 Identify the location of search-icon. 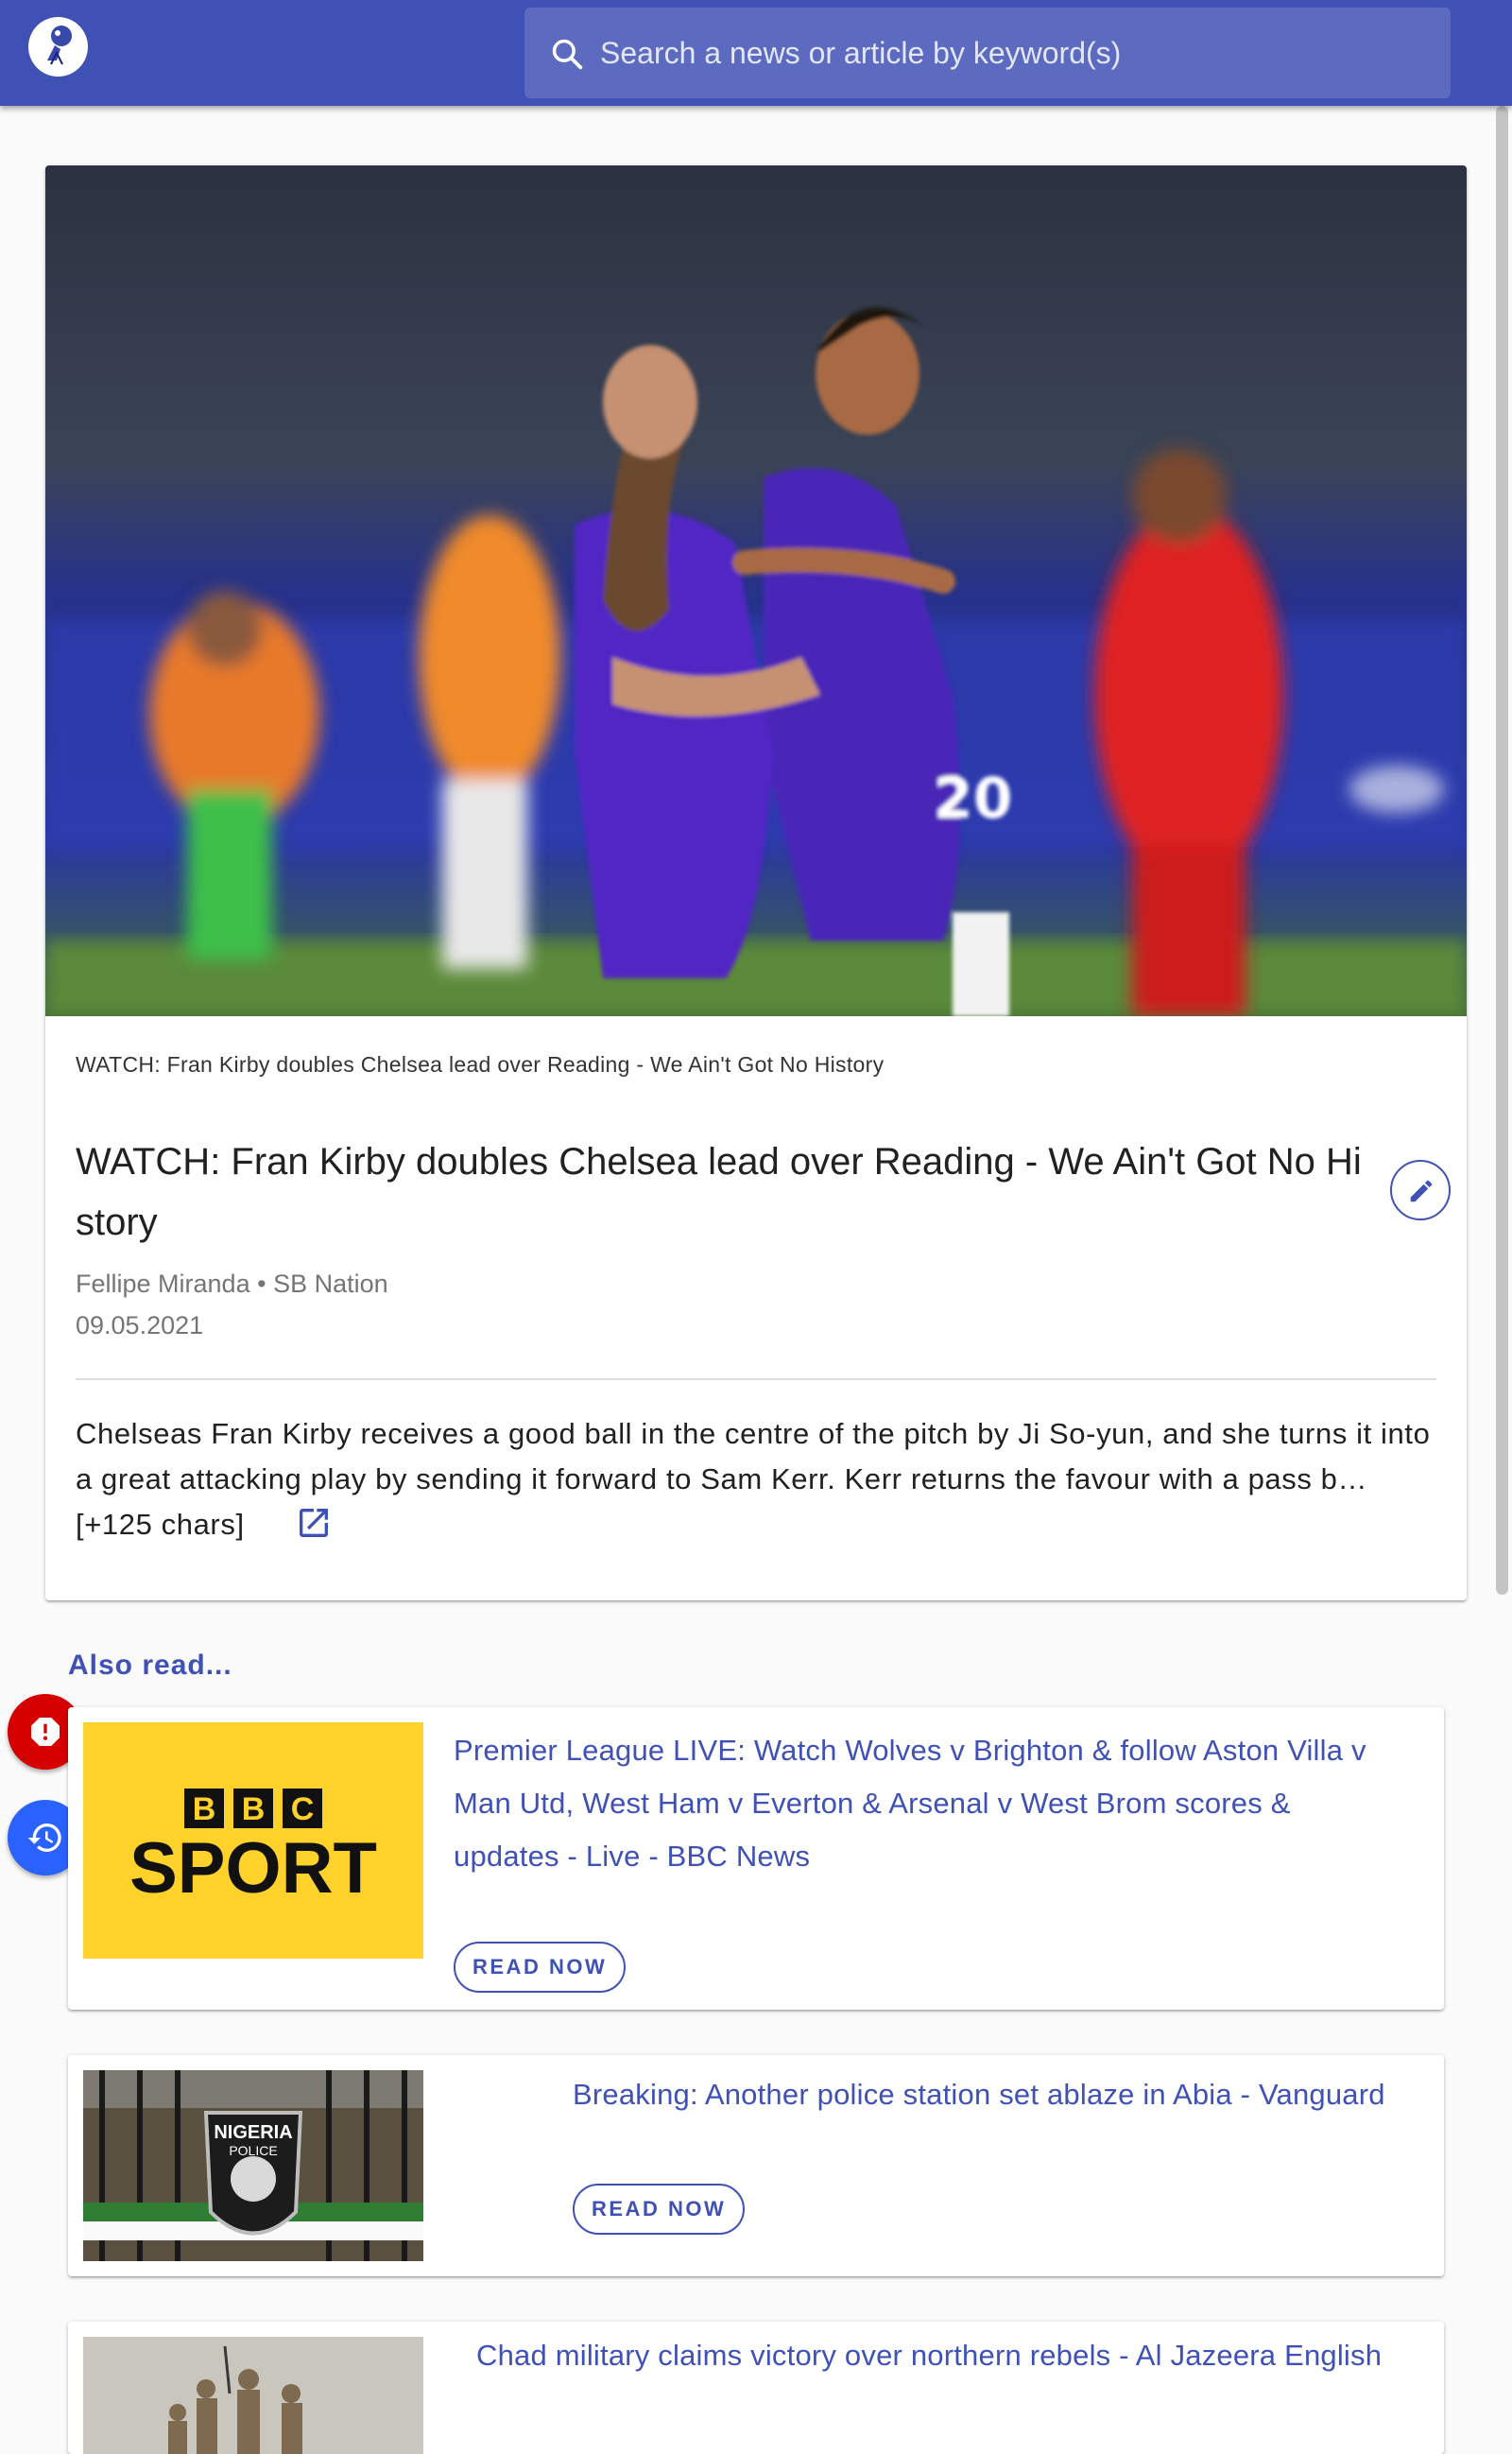
(567, 54).